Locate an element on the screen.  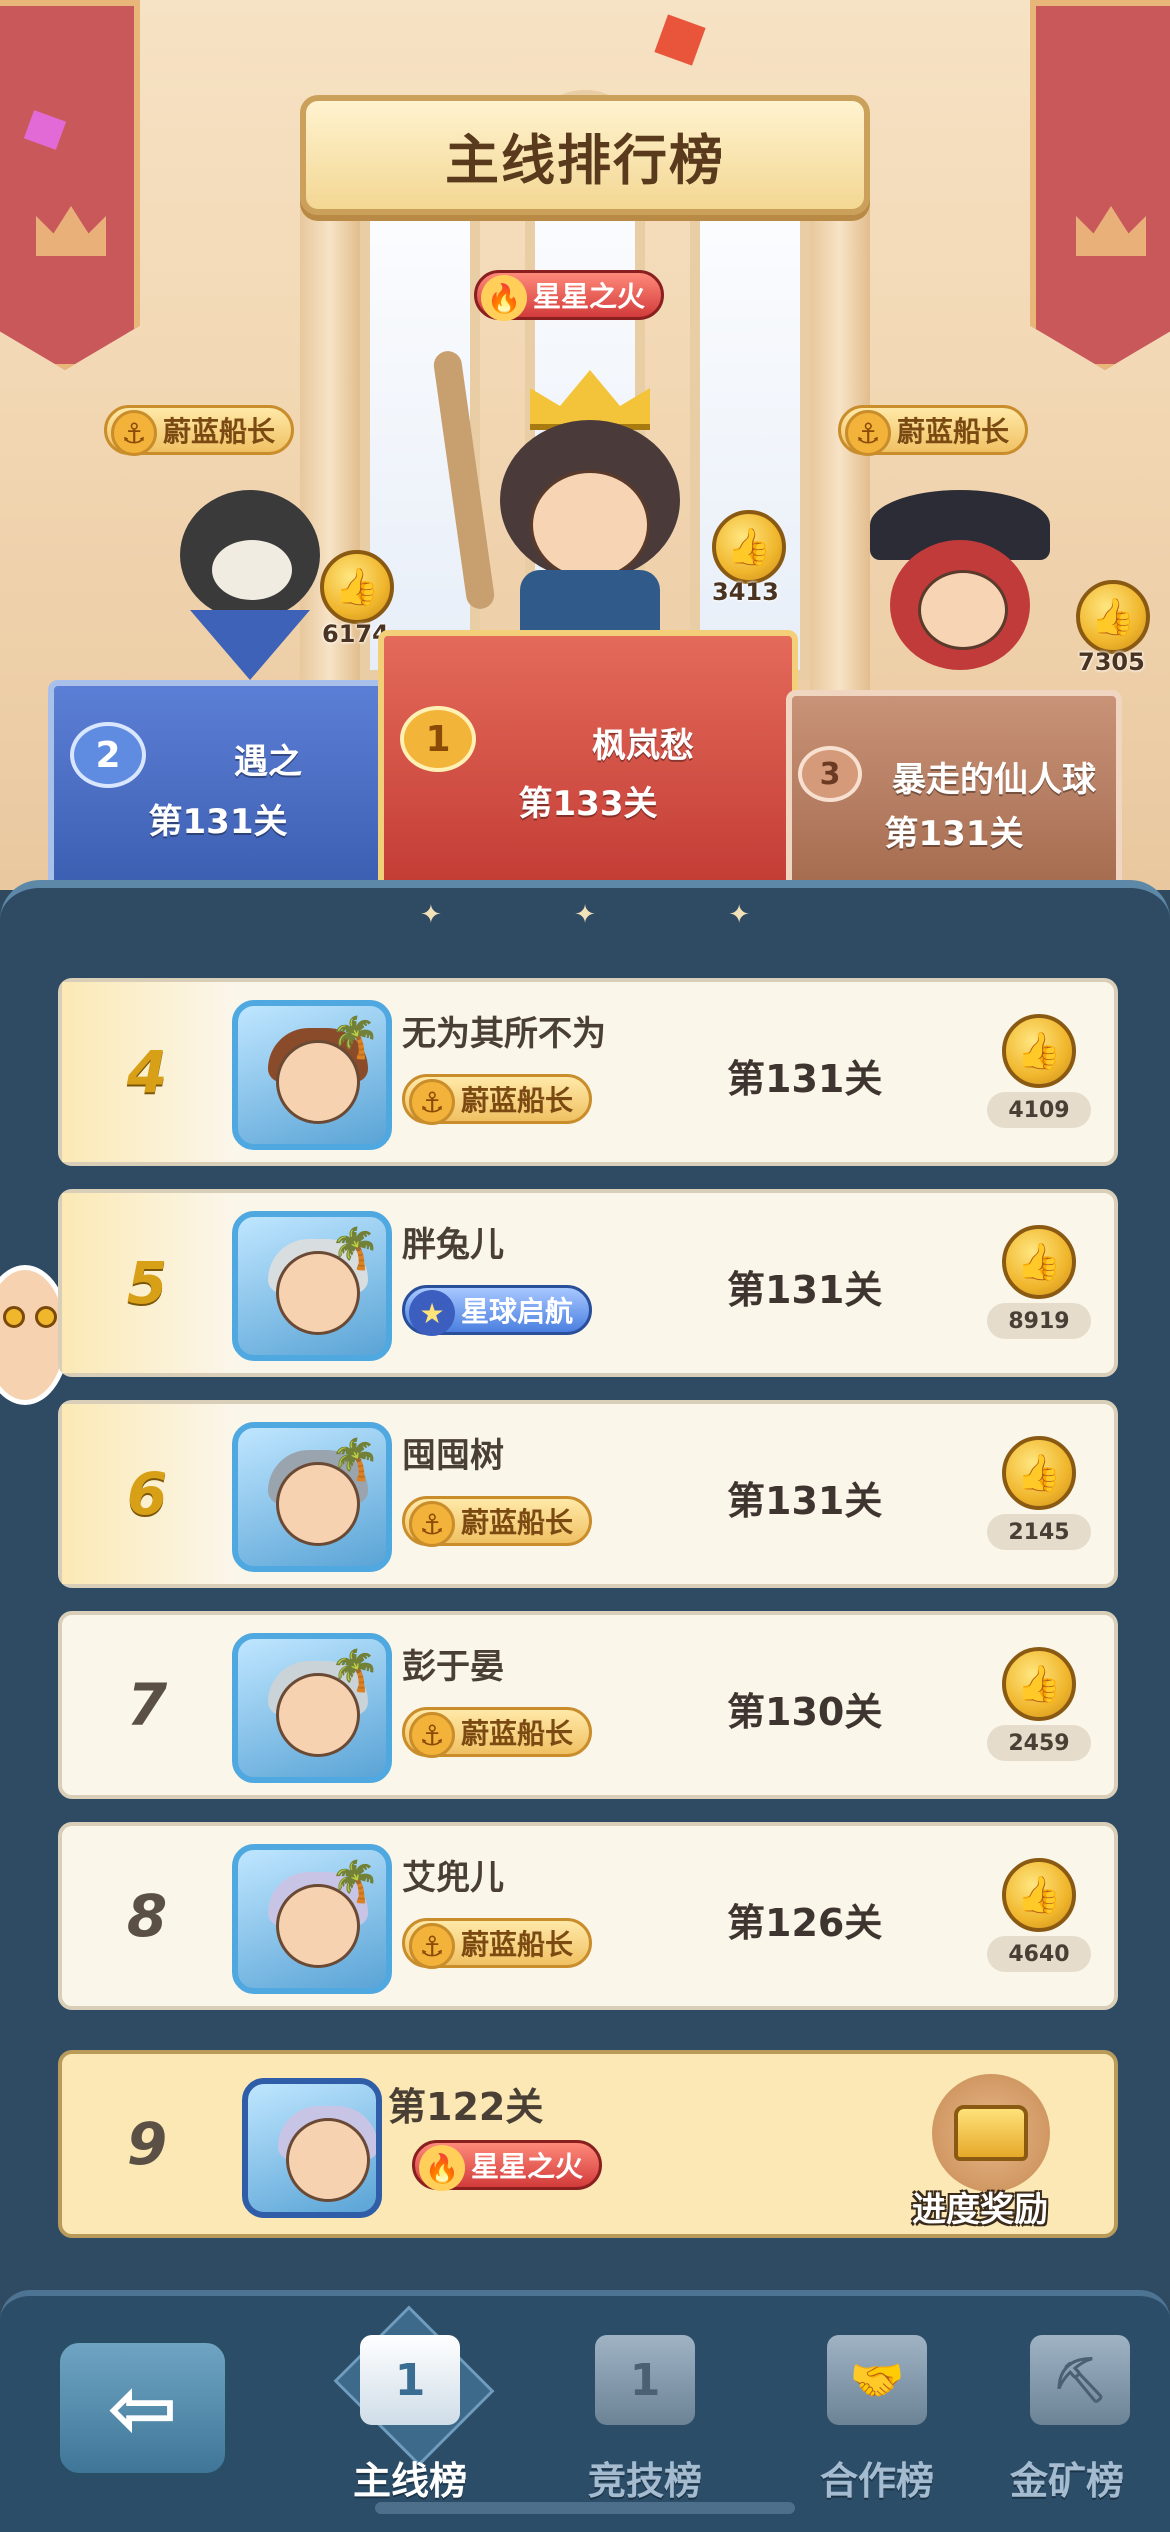
rank1-character is located at coordinates (590, 500).